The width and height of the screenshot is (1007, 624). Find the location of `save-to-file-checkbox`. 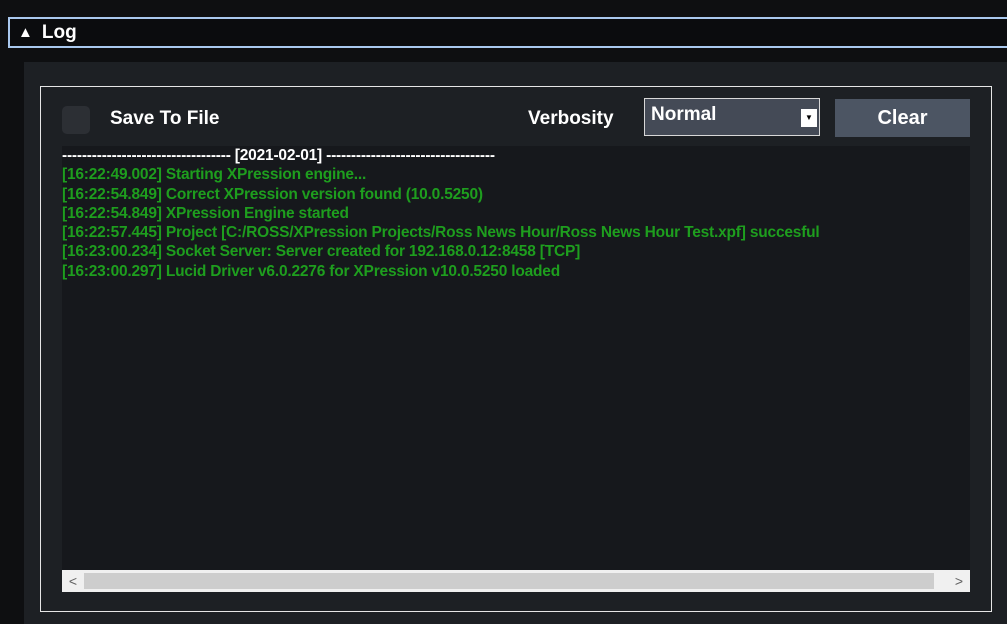

save-to-file-checkbox is located at coordinates (76, 120).